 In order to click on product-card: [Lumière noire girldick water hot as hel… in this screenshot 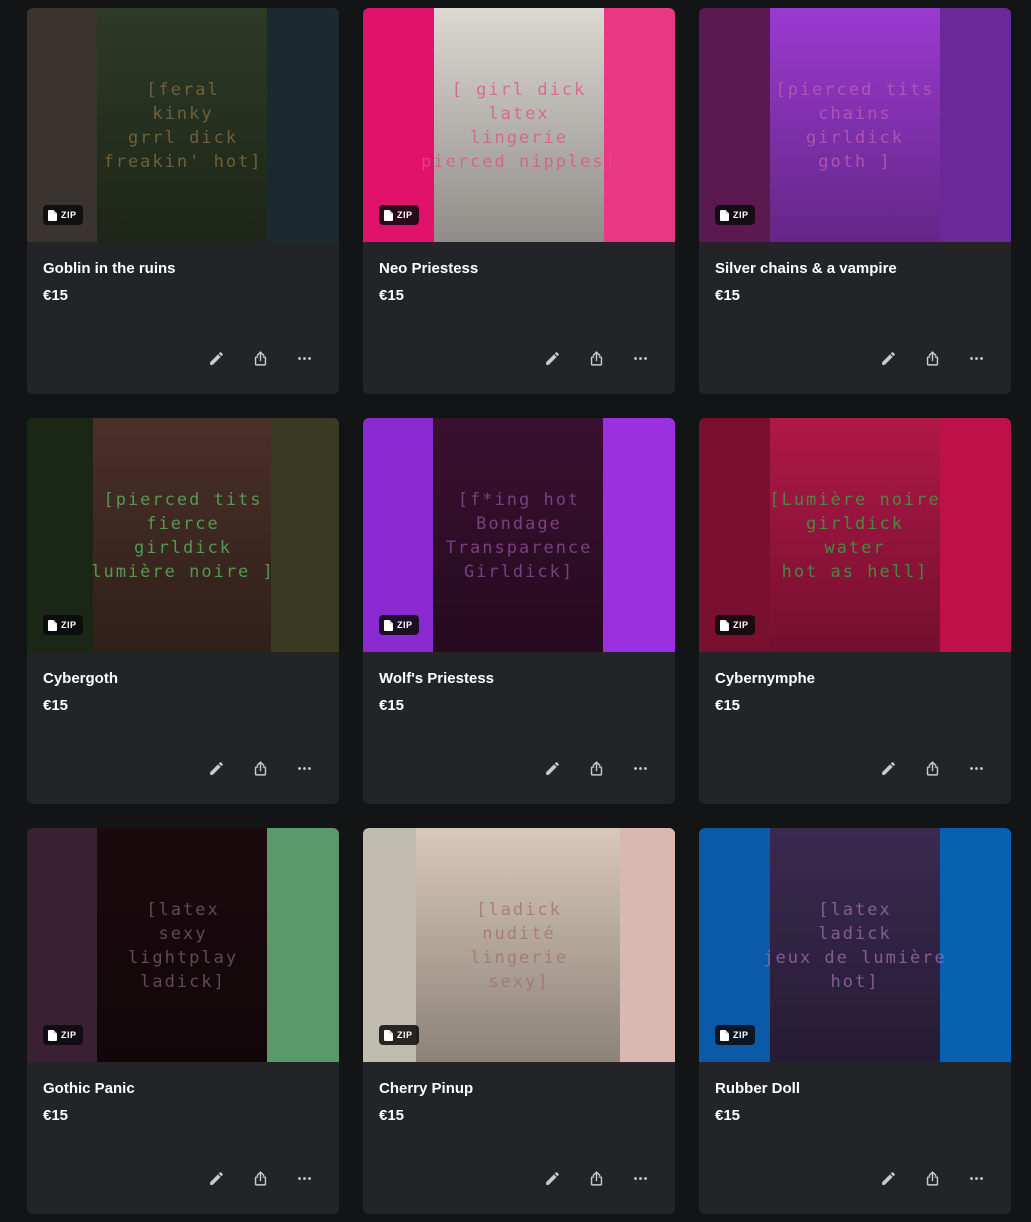, I will do `click(855, 611)`.